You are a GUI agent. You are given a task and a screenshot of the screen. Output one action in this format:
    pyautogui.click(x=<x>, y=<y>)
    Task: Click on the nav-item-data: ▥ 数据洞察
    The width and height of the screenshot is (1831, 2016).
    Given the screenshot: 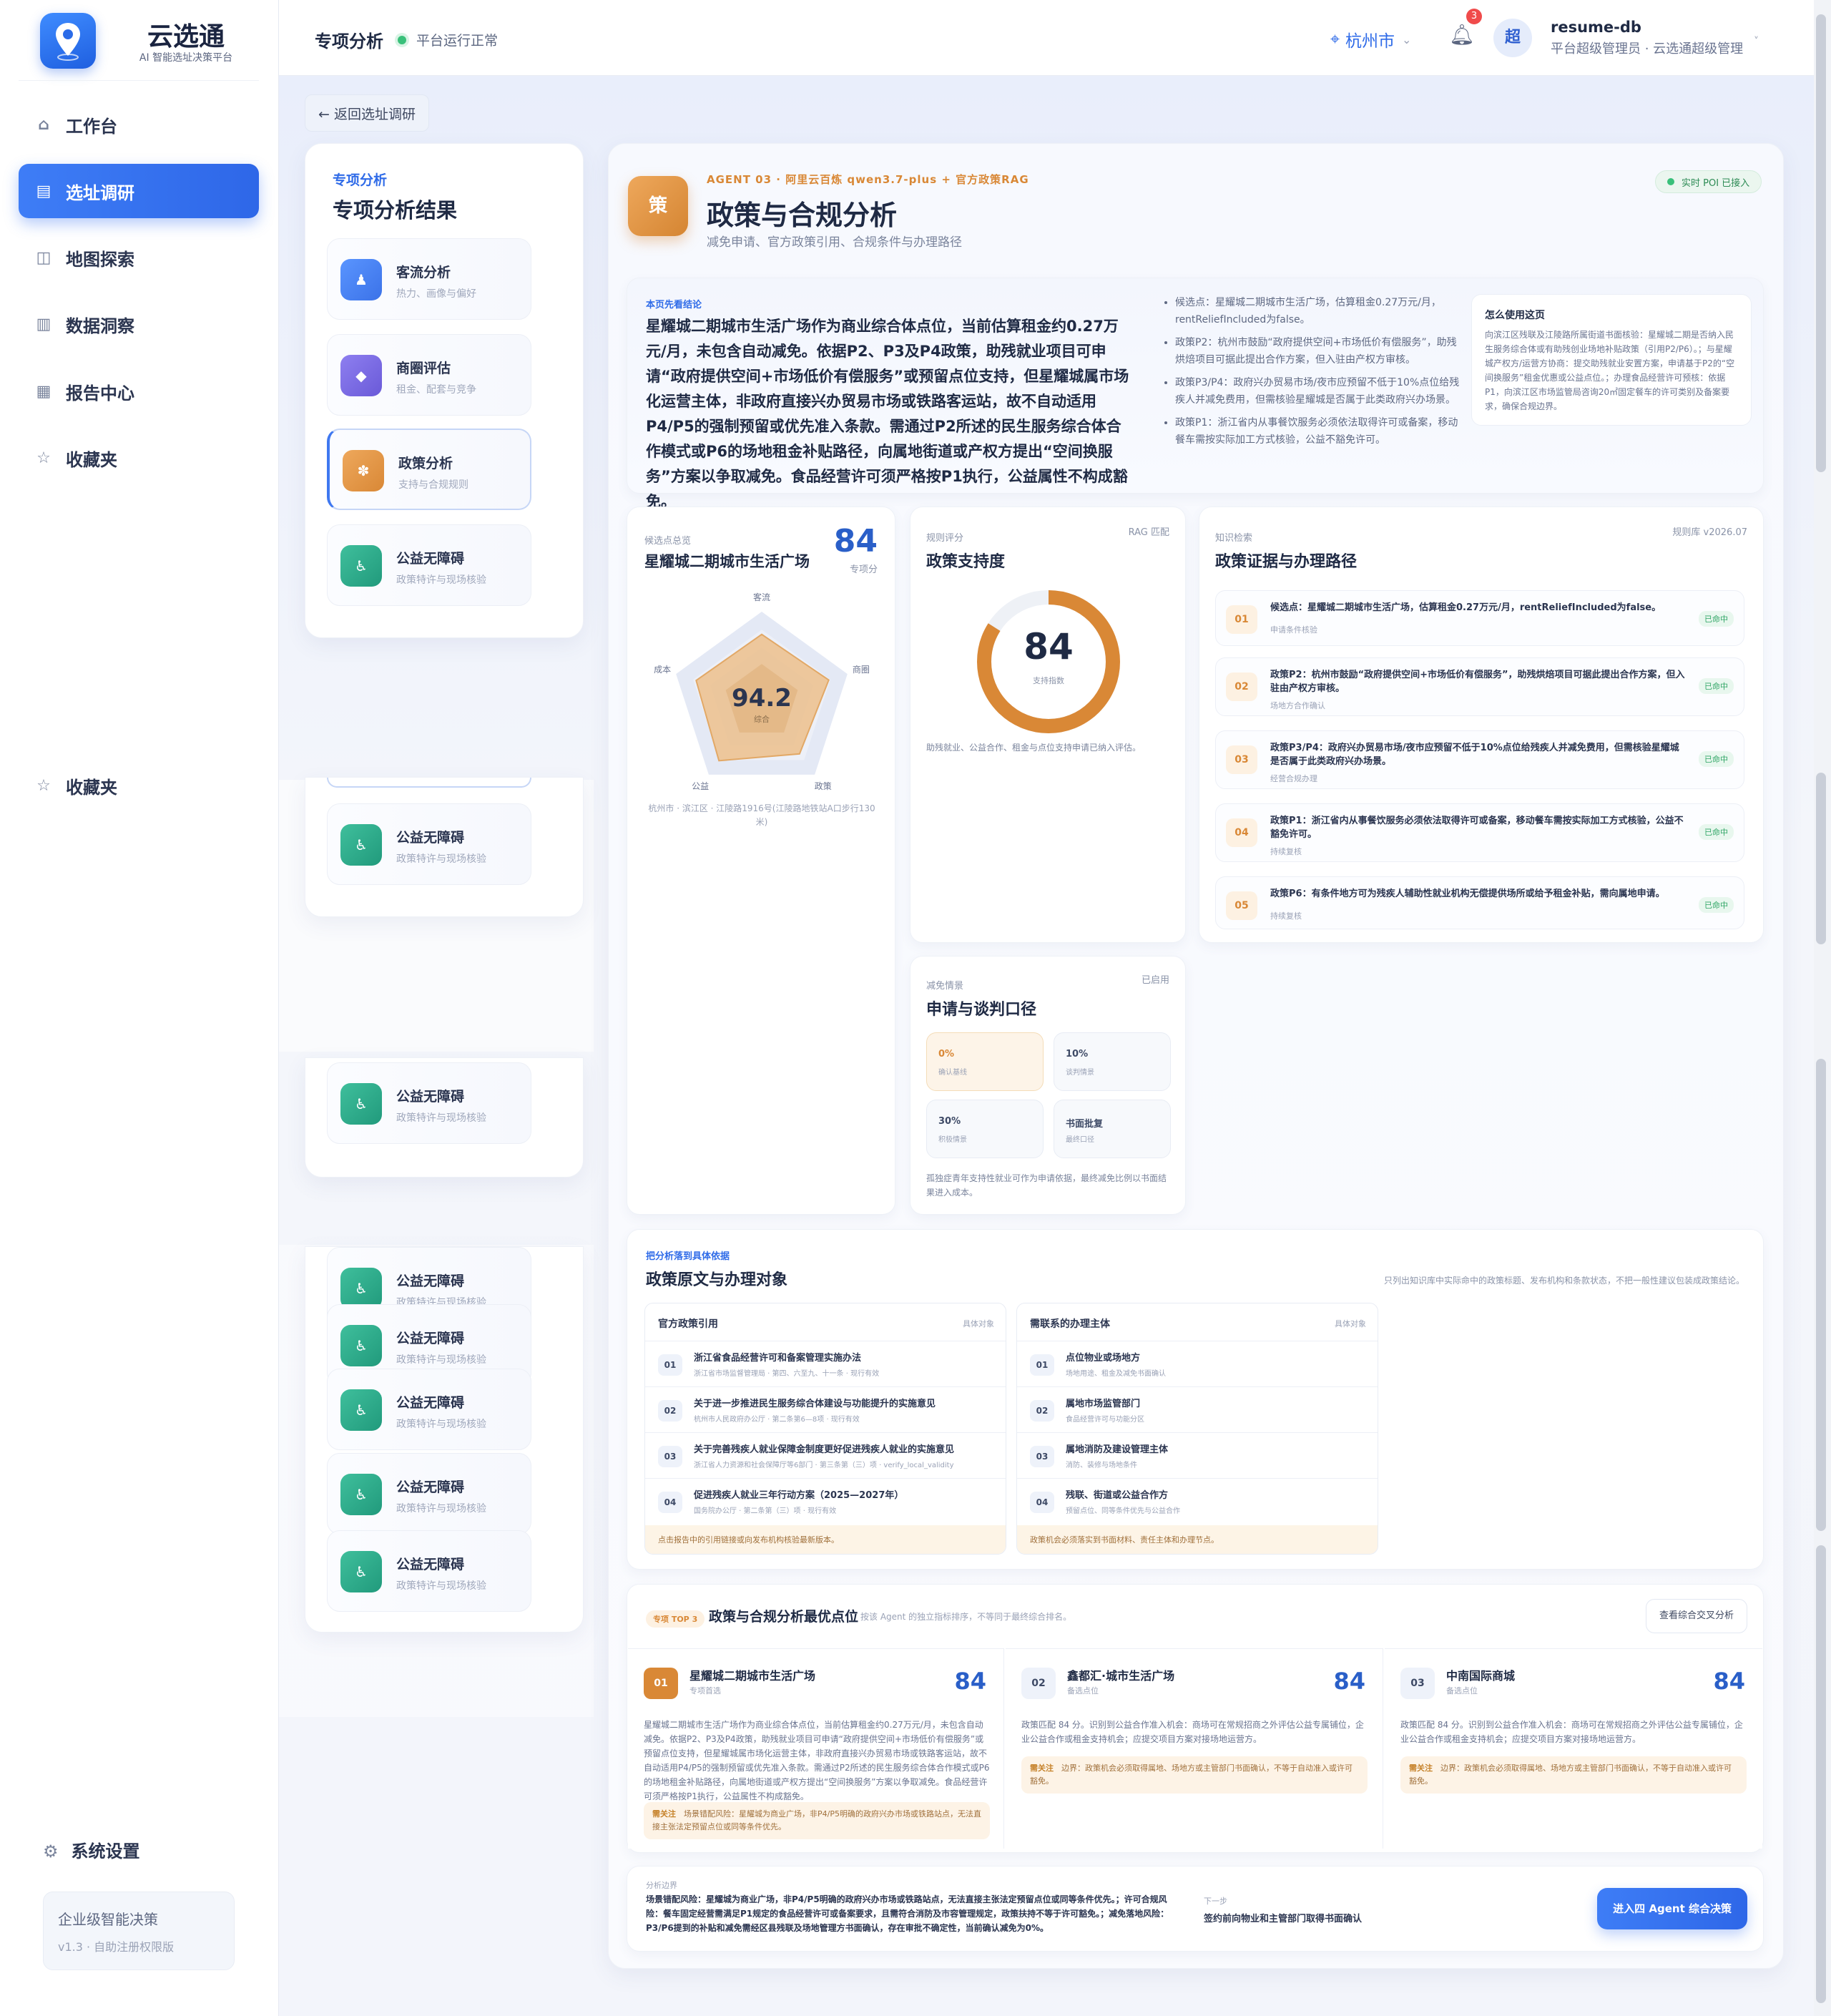 What is the action you would take?
    pyautogui.click(x=139, y=324)
    